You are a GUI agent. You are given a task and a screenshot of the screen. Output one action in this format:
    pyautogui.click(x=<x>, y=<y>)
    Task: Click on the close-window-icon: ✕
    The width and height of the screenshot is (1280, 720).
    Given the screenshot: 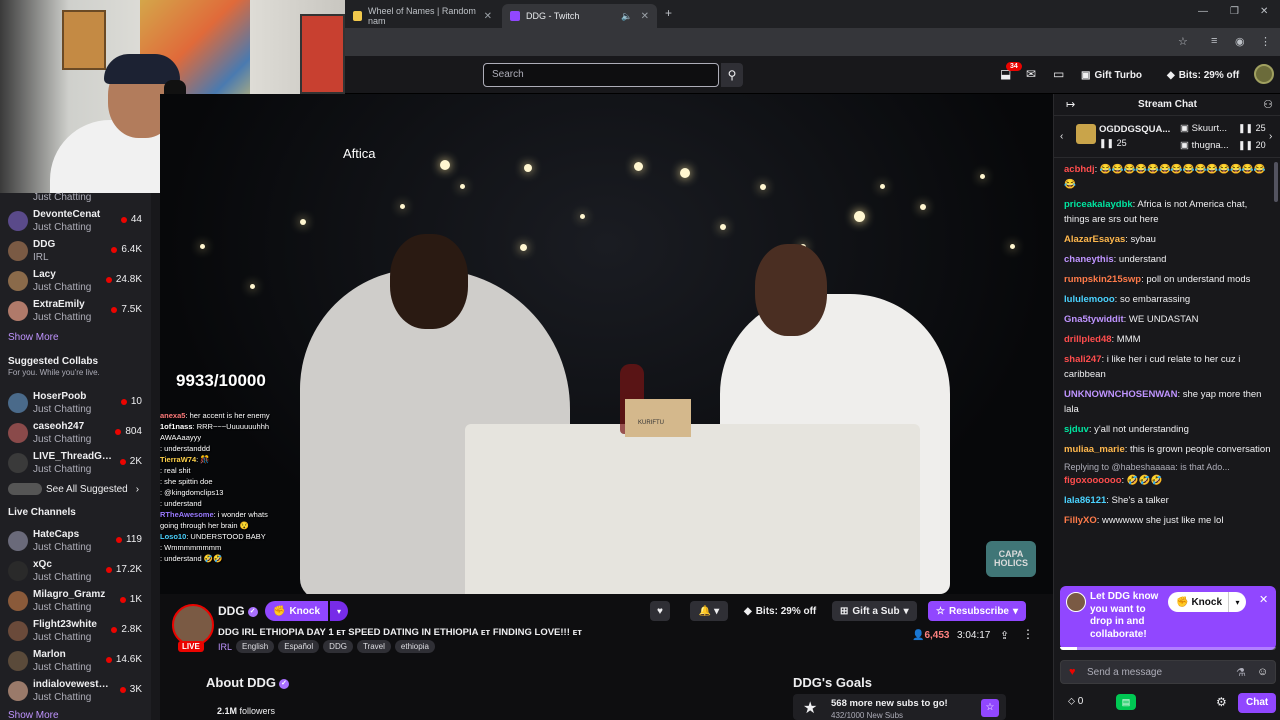 What is the action you would take?
    pyautogui.click(x=1264, y=11)
    